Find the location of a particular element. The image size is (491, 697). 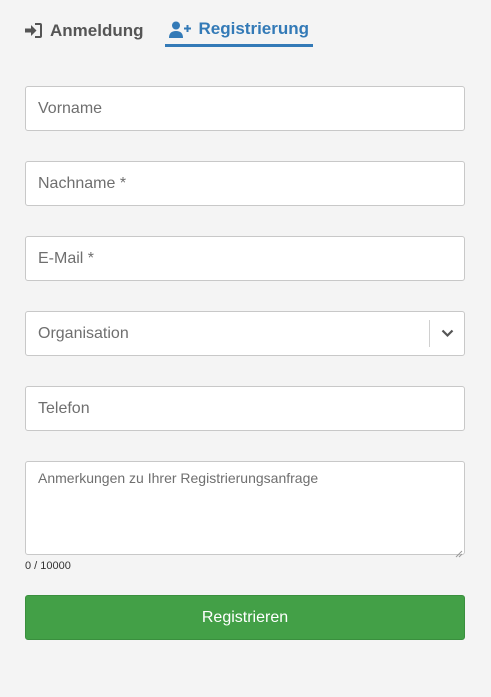

email-field is located at coordinates (245, 258).